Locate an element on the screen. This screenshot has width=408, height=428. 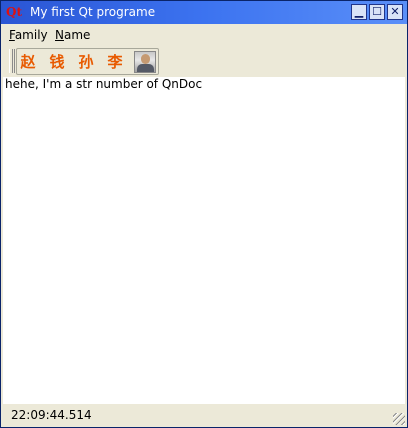
close-icon: ✕ is located at coordinates (395, 11).